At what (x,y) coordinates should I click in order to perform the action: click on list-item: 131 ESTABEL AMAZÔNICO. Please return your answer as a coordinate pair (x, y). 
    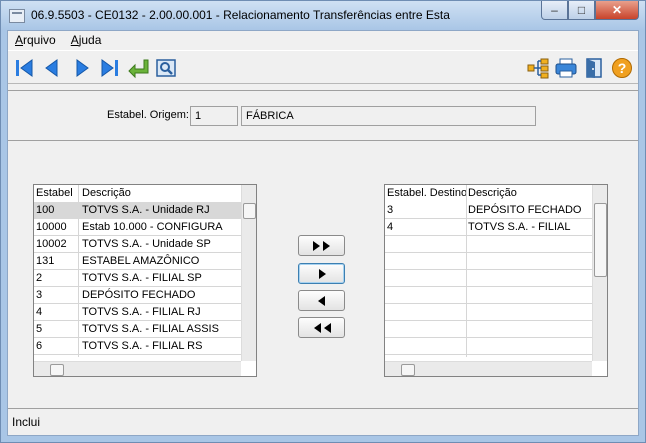
    Looking at the image, I should click on (137, 261).